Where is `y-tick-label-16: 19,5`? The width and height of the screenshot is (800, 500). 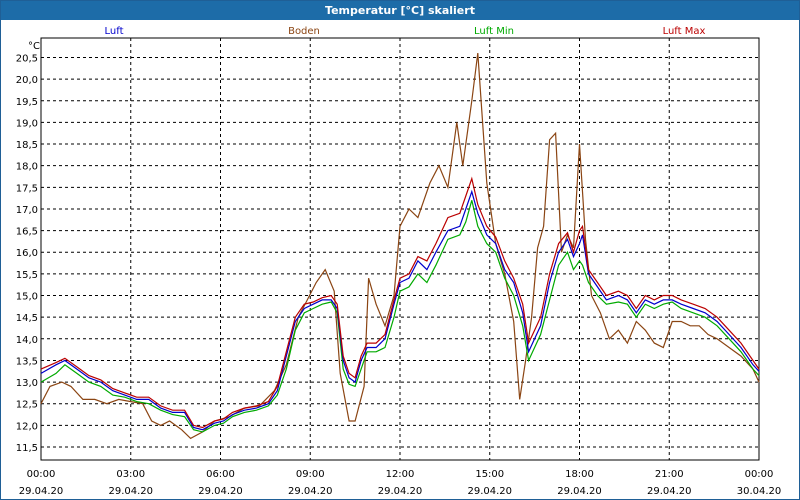
y-tick-label-16: 19,5 is located at coordinates (27, 102).